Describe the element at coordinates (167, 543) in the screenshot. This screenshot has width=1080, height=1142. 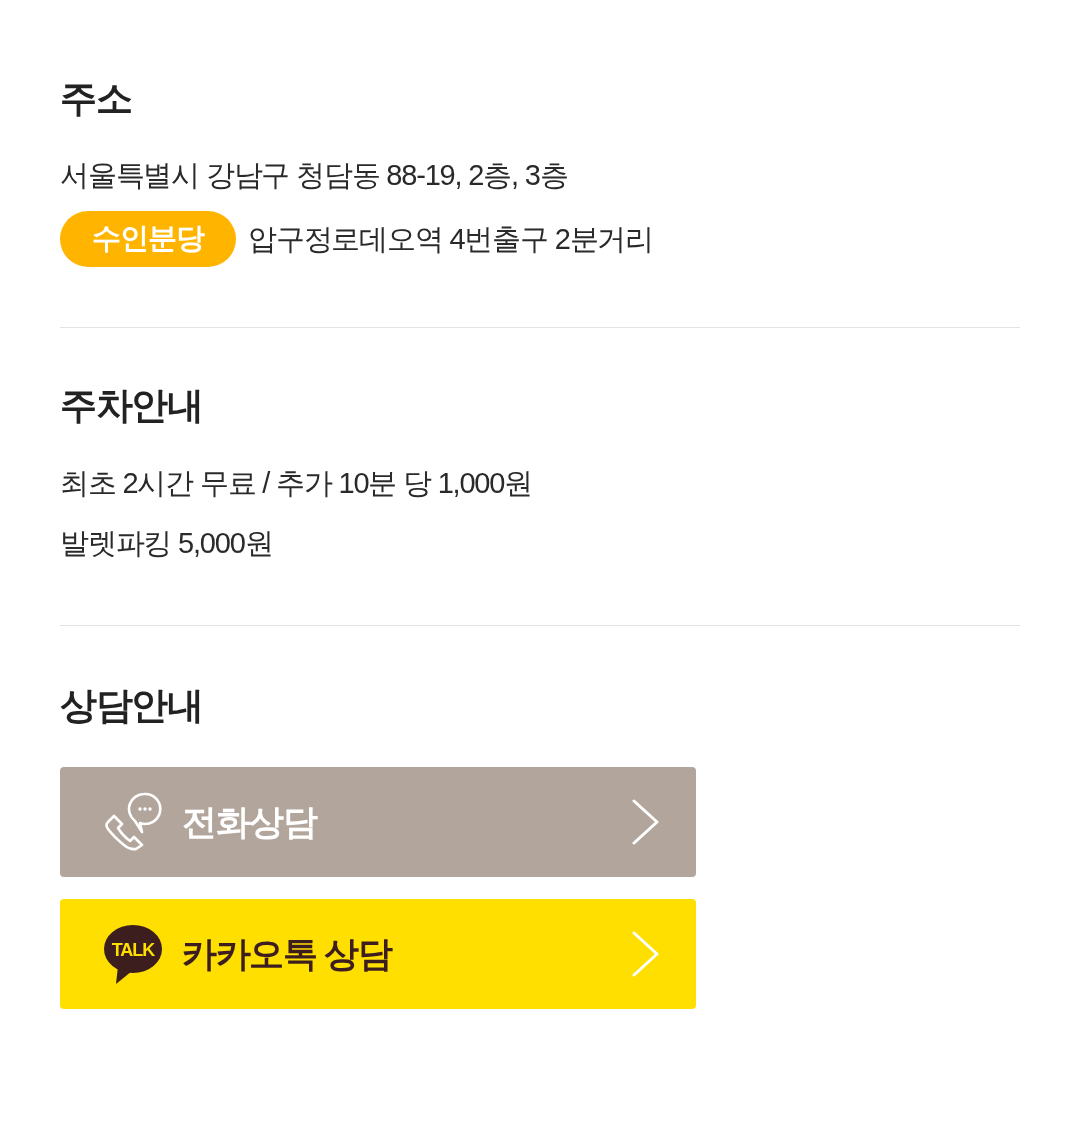
I see `info-text: 발렛파킹 5,000원` at that location.